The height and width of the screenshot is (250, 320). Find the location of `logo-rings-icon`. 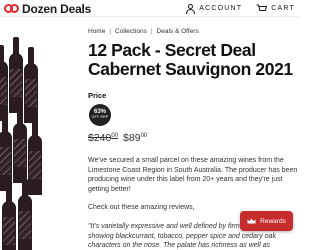

logo-rings-icon is located at coordinates (11, 8).